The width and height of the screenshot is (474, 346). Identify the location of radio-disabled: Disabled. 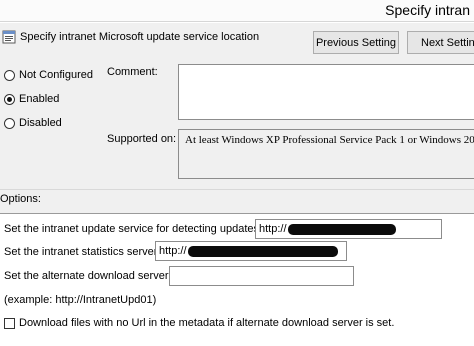
(33, 123).